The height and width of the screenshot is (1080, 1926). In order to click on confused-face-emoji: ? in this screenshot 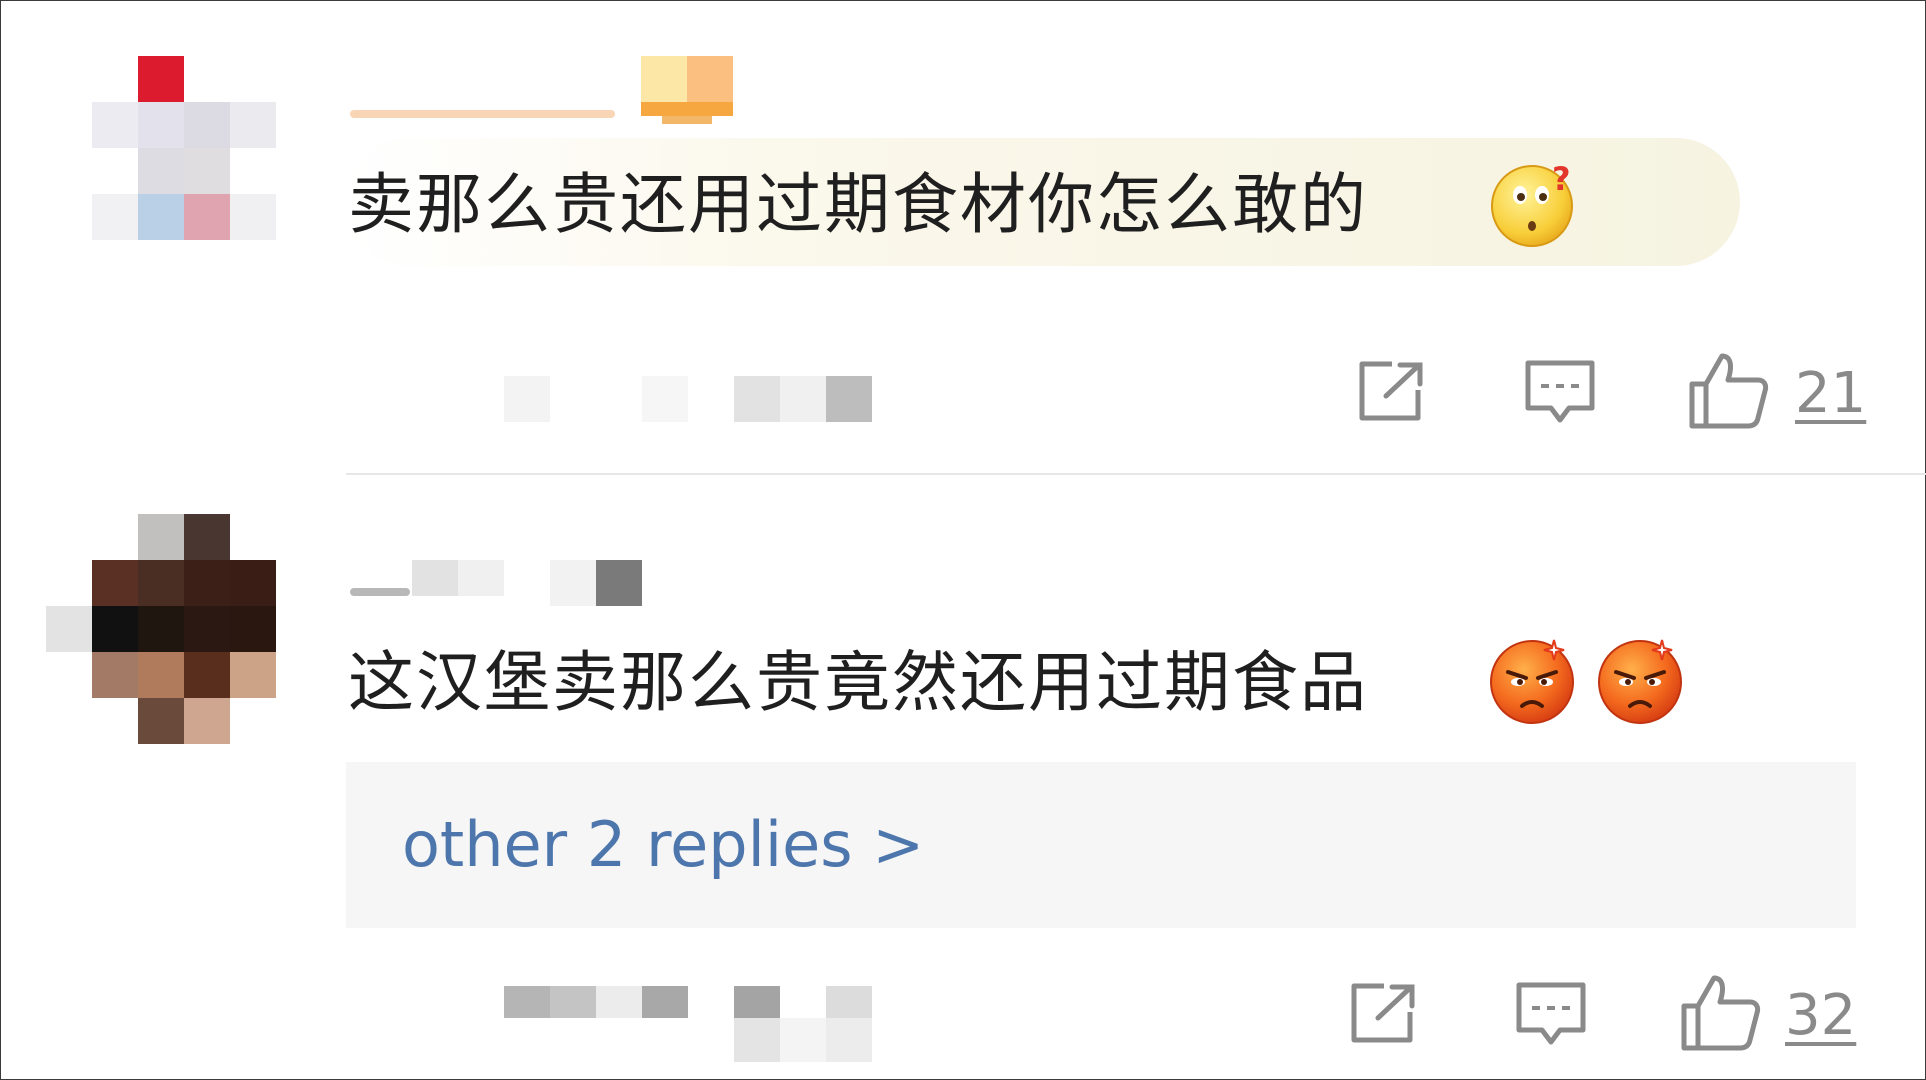, I will do `click(1532, 203)`.